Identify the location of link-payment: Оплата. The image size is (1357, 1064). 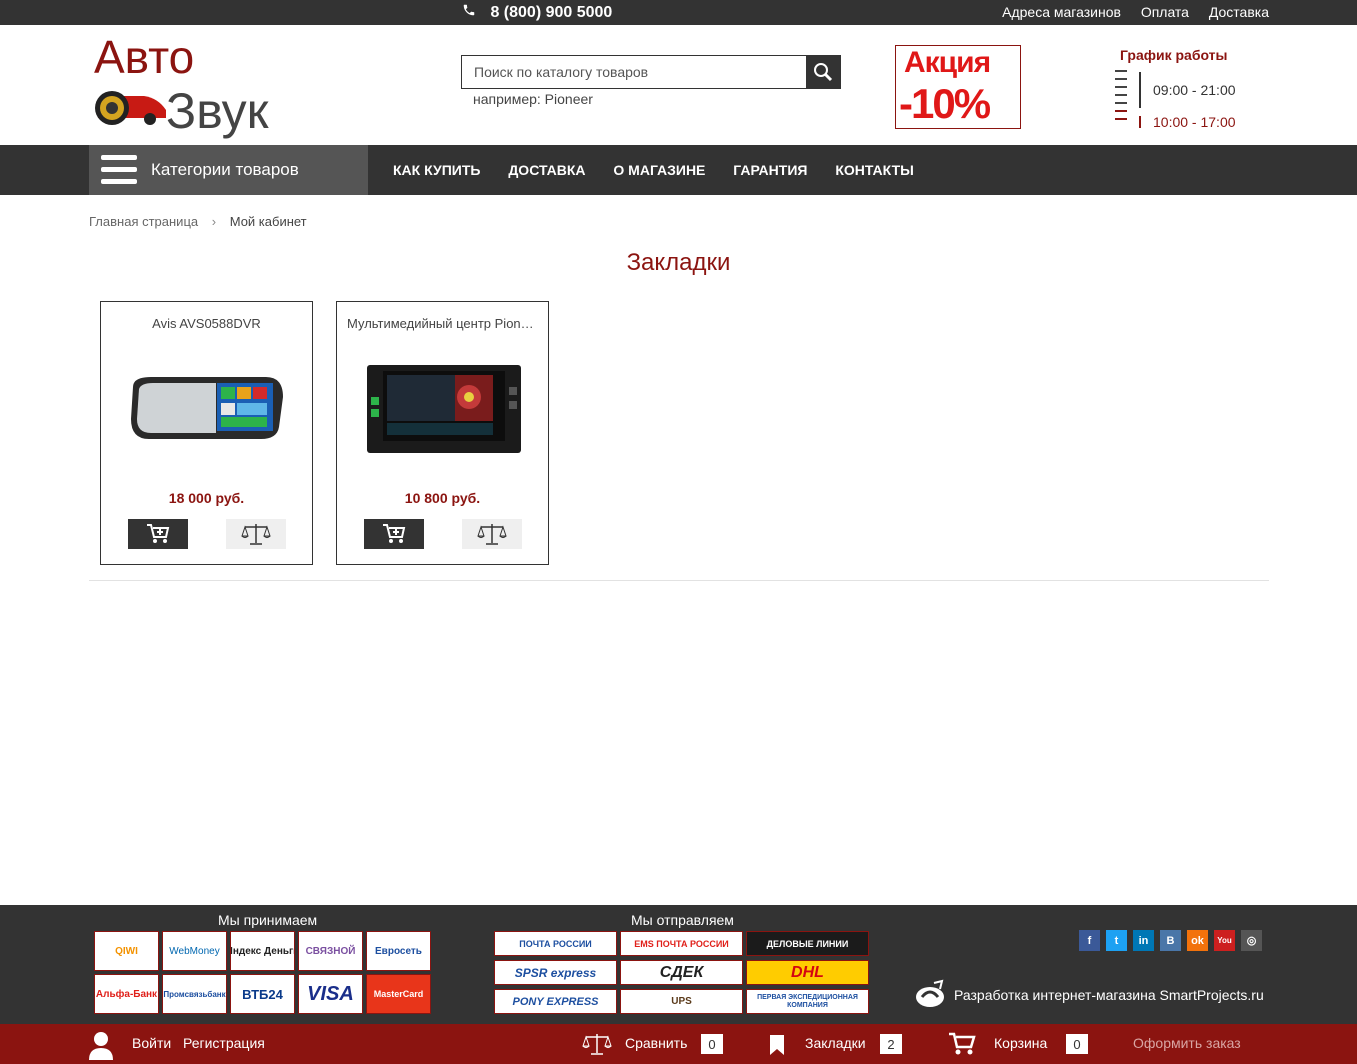
(1165, 12).